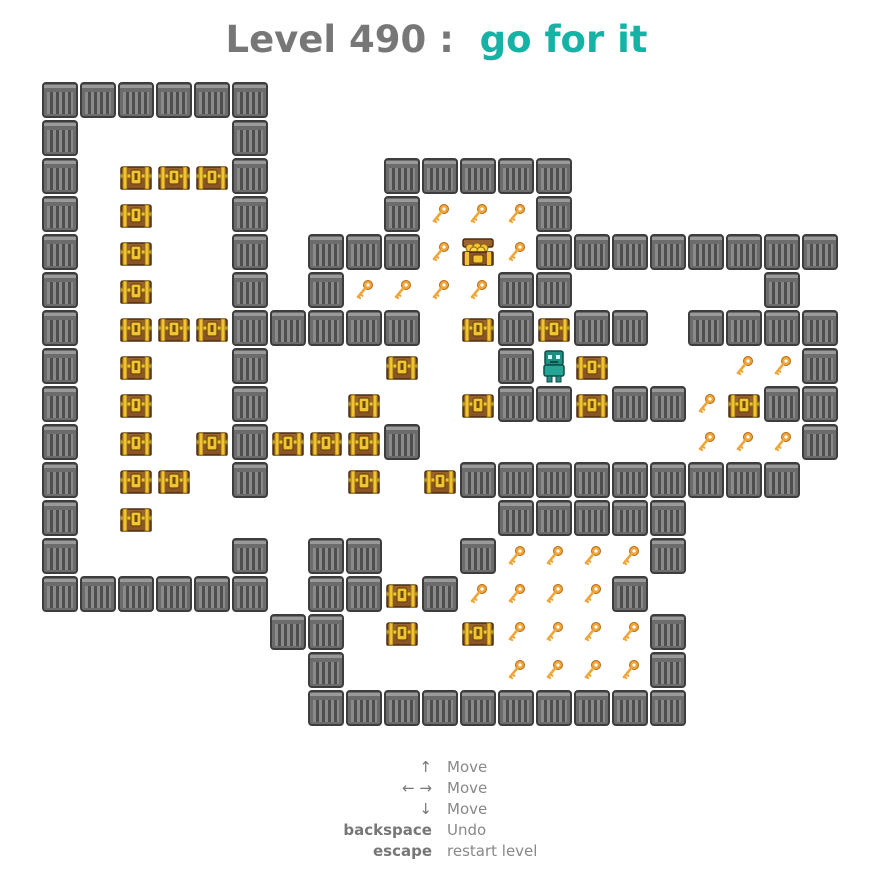 The height and width of the screenshot is (887, 873). Describe the element at coordinates (417, 788) in the screenshot. I see `left-right-arrows-icon: ← →` at that location.